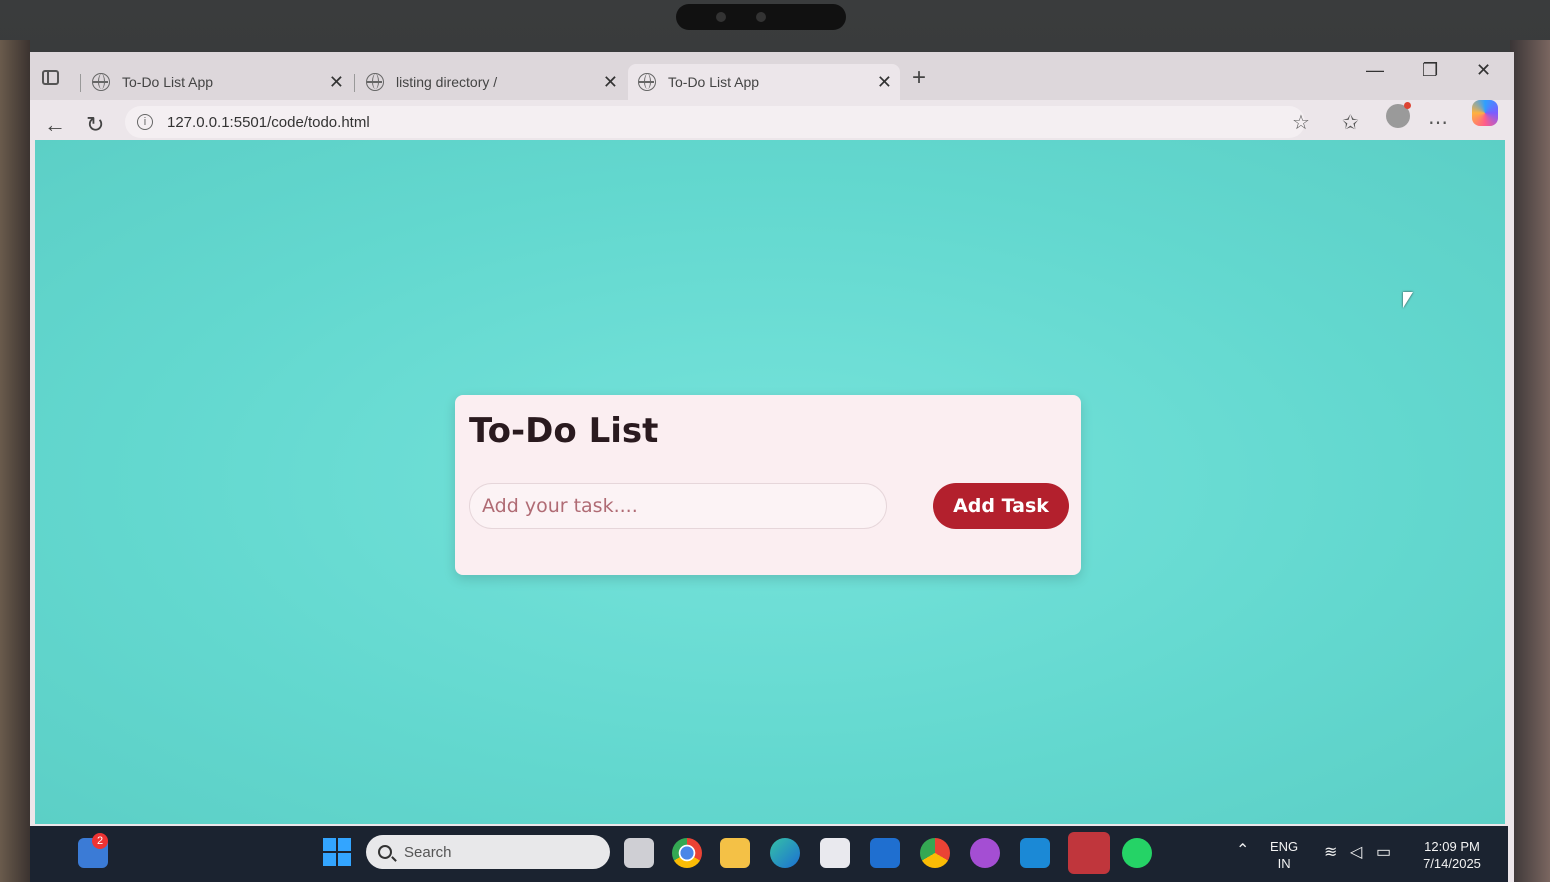 The width and height of the screenshot is (1550, 882). I want to click on bezel-left-edge, so click(15, 461).